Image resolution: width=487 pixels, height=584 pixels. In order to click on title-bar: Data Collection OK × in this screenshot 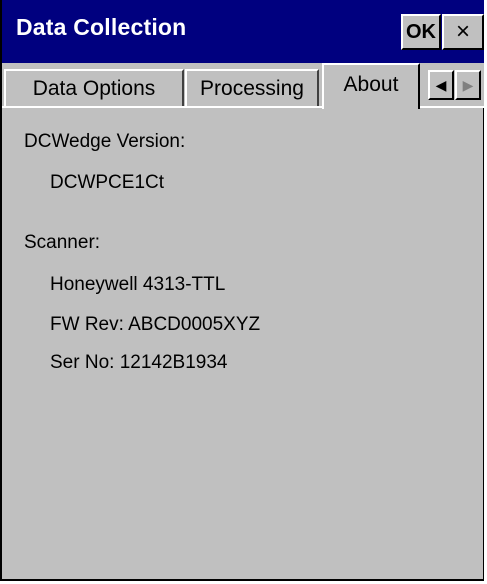, I will do `click(243, 31)`.